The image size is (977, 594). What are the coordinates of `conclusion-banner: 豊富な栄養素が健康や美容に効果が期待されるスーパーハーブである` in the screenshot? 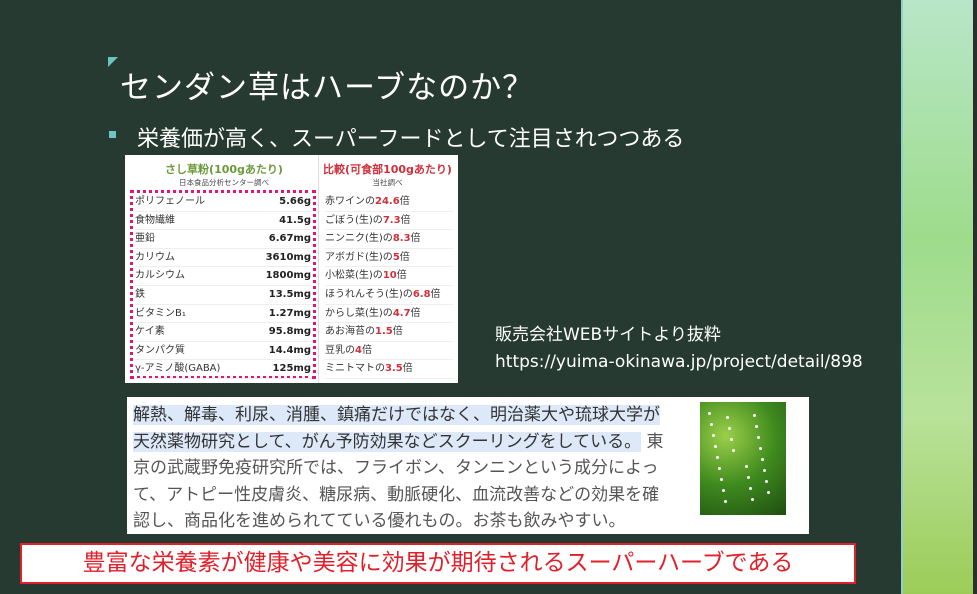 It's located at (438, 563).